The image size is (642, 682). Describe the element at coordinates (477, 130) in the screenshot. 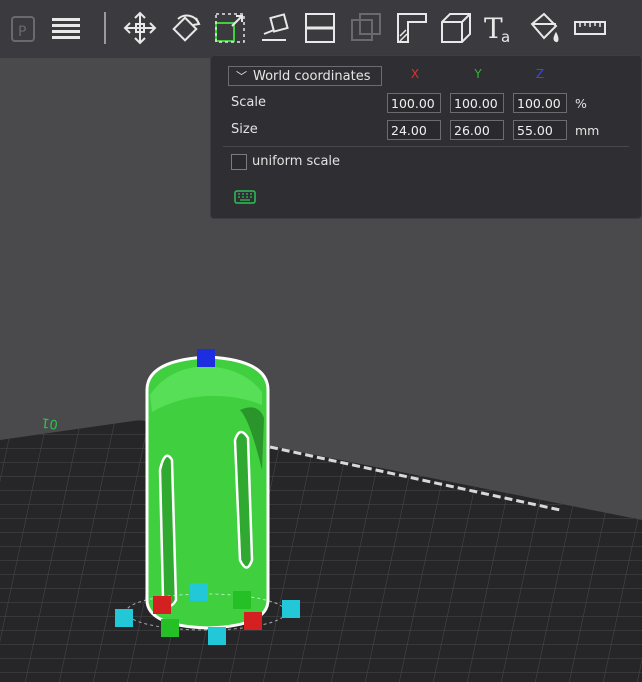

I see `size-y-field` at that location.